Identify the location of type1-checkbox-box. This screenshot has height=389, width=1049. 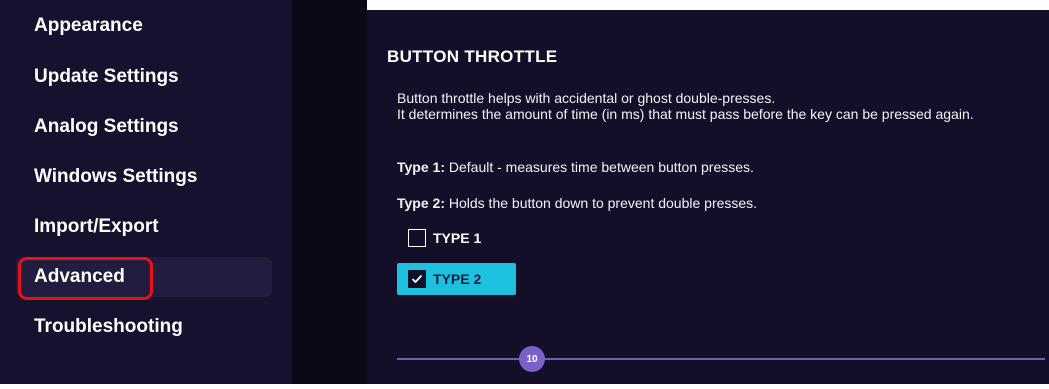
(417, 238).